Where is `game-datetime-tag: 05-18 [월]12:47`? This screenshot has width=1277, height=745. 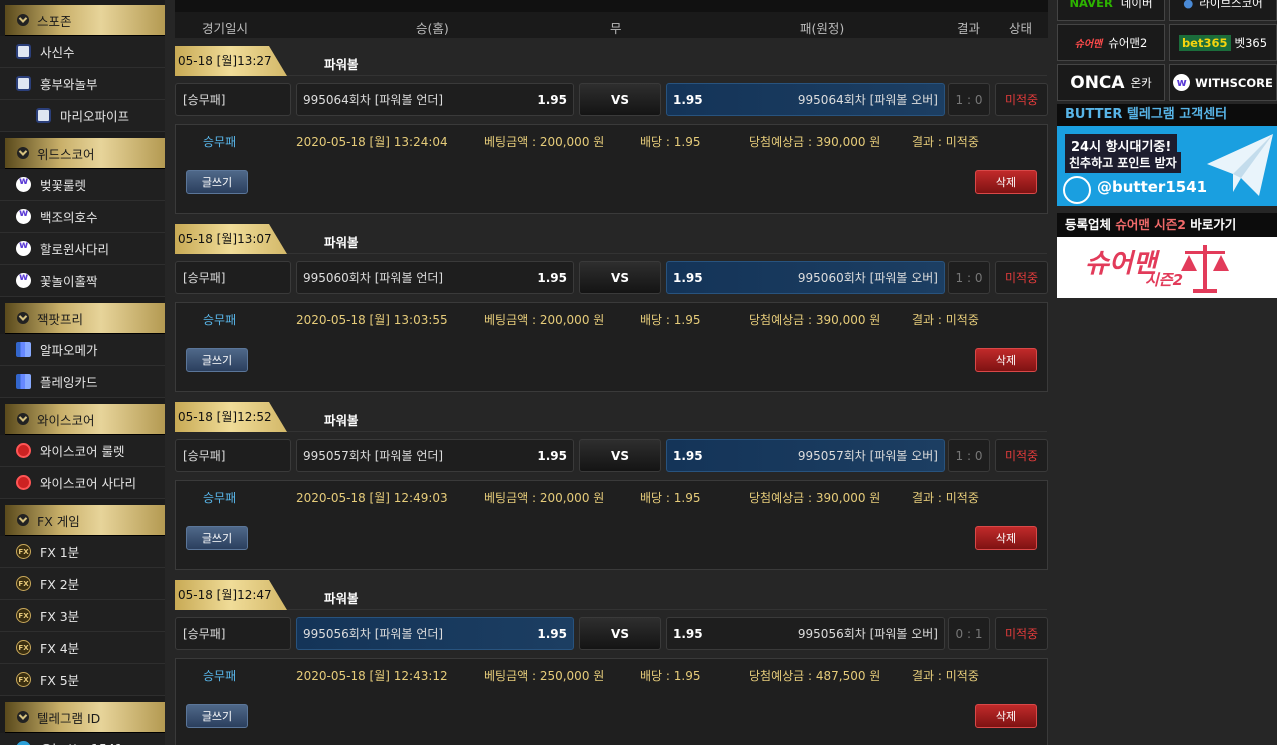
game-datetime-tag: 05-18 [월]12:47 is located at coordinates (231, 595).